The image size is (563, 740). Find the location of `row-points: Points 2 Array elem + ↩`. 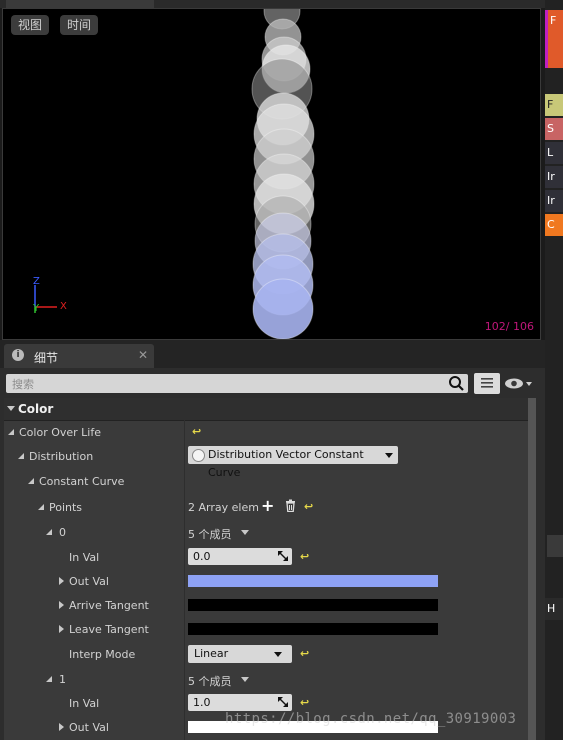

row-points: Points 2 Array elem + ↩ is located at coordinates (266, 507).